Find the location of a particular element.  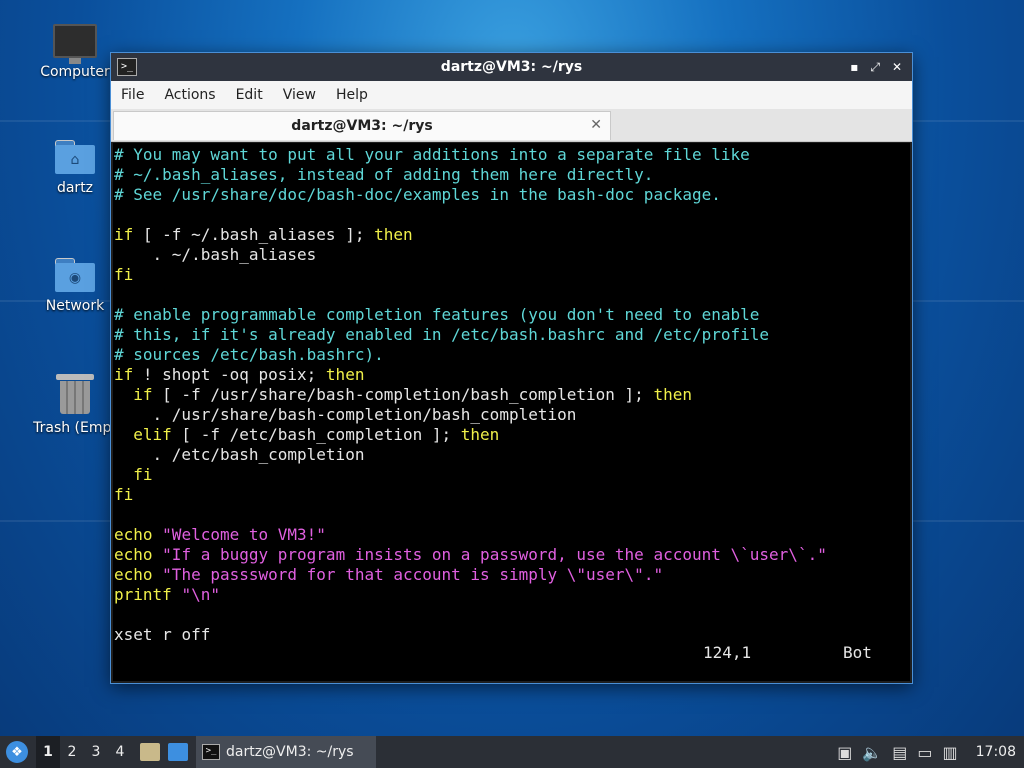

terminal-line: . /etc/bash_completion is located at coordinates (512, 455).